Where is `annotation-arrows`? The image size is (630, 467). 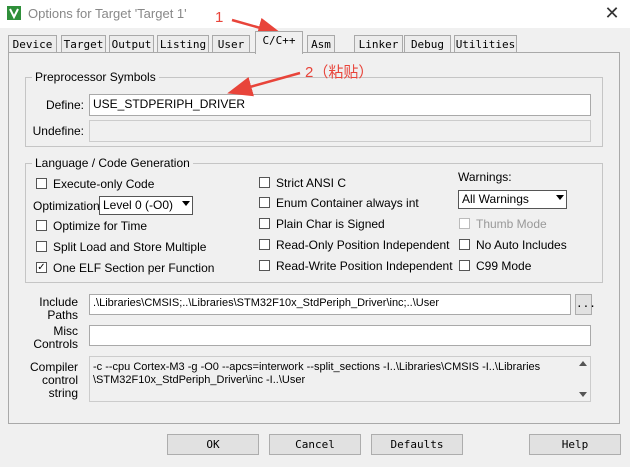 annotation-arrows is located at coordinates (264, 57).